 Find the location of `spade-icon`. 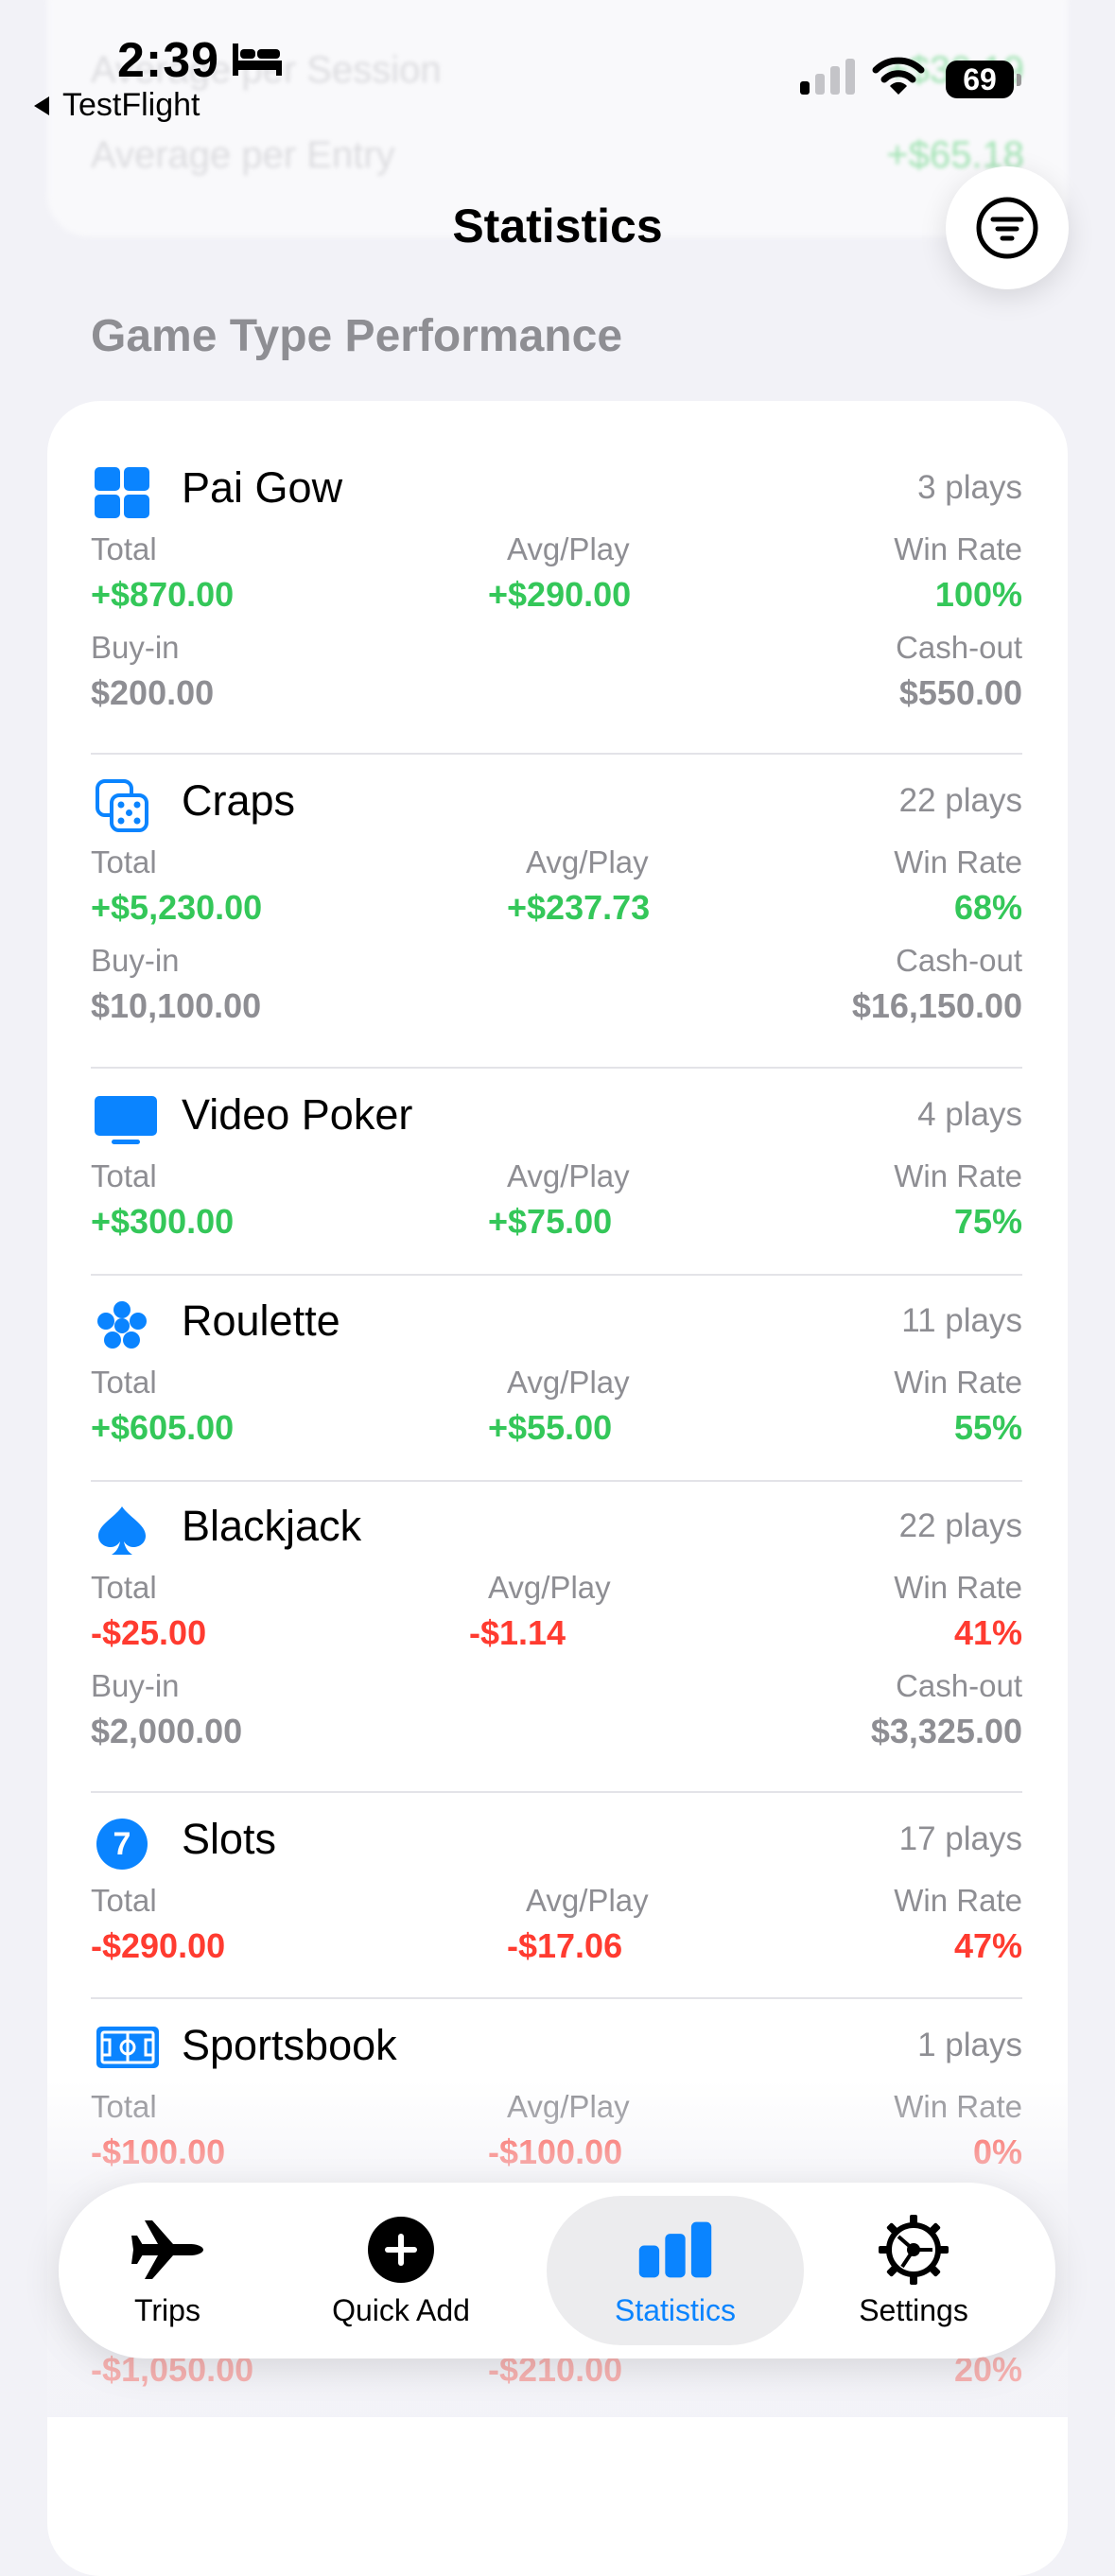

spade-icon is located at coordinates (122, 1531).